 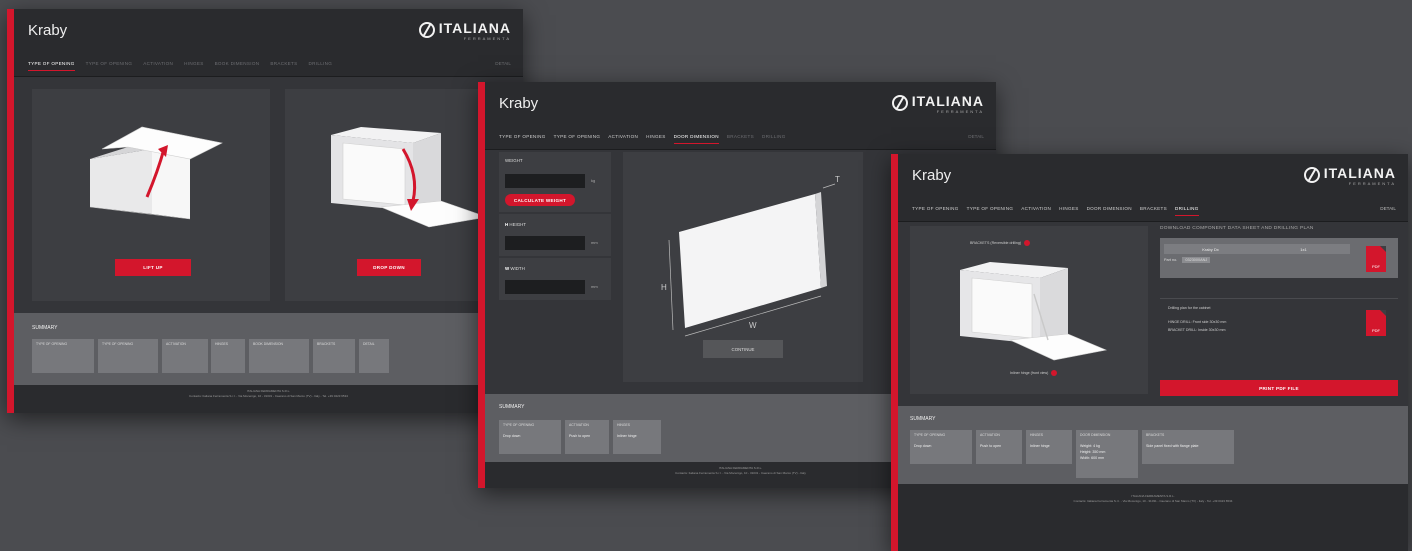 What do you see at coordinates (507, 268) in the screenshot?
I see `width-dim-letter: W` at bounding box center [507, 268].